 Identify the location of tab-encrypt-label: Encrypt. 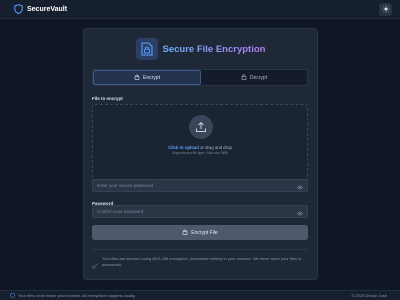
(151, 77).